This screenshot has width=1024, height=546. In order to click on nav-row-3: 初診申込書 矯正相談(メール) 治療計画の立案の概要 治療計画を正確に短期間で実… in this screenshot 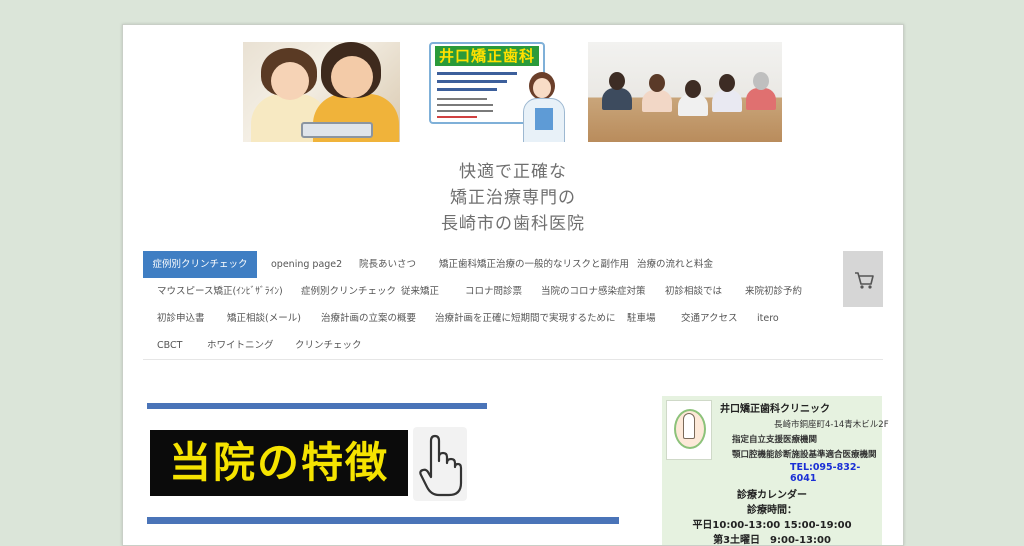, I will do `click(493, 318)`.